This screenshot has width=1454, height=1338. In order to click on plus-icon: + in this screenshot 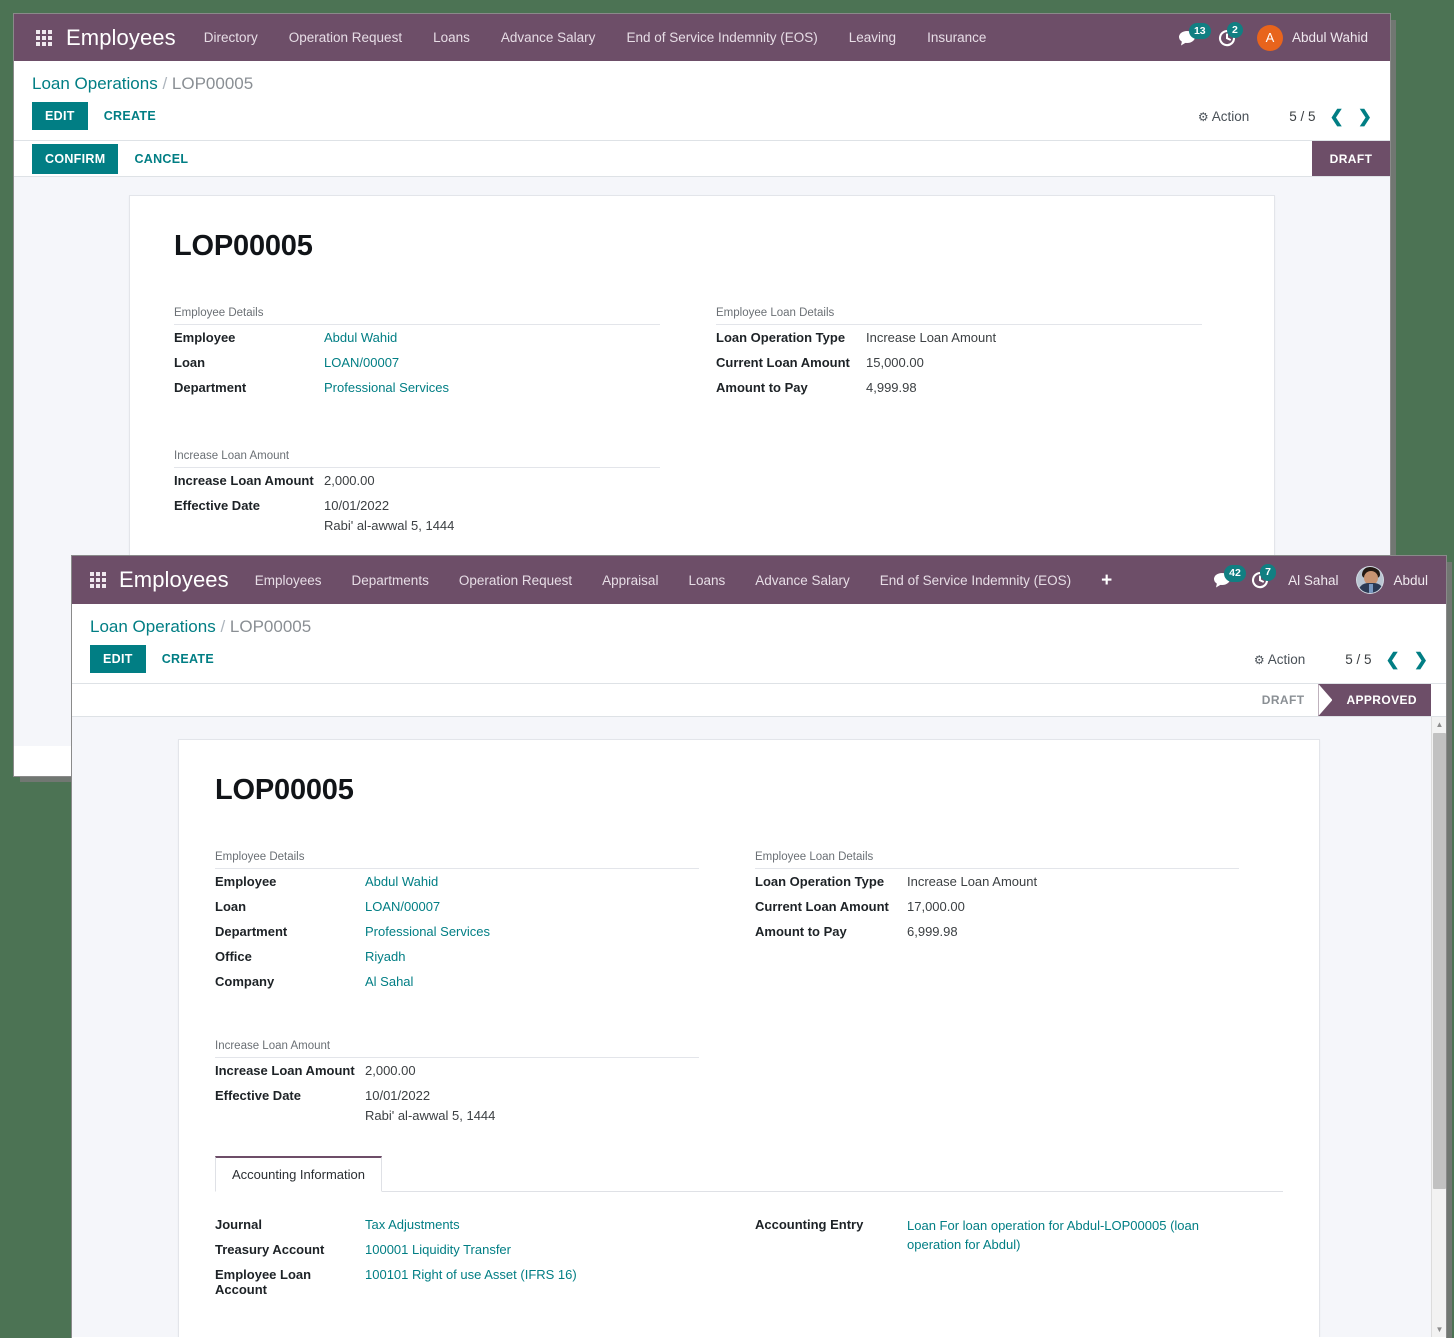, I will do `click(1106, 580)`.